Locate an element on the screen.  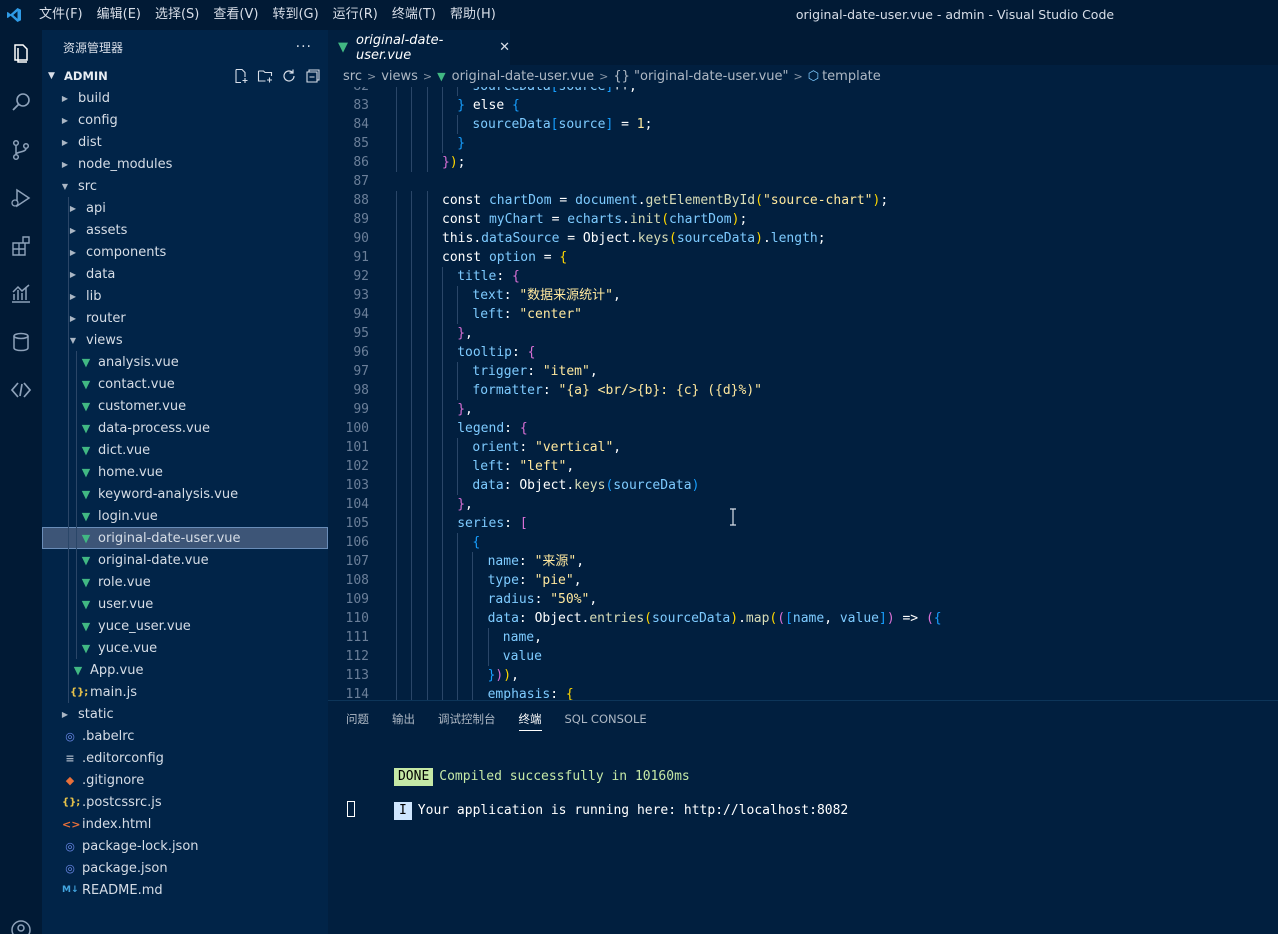
breadcrumb-item: src is located at coordinates (352, 76).